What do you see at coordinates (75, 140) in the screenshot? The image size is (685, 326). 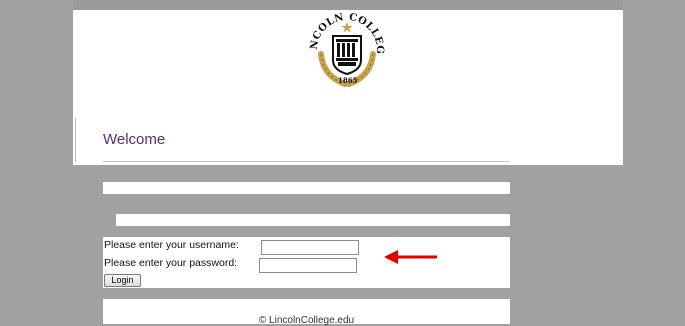 I see `header-divider-line` at bounding box center [75, 140].